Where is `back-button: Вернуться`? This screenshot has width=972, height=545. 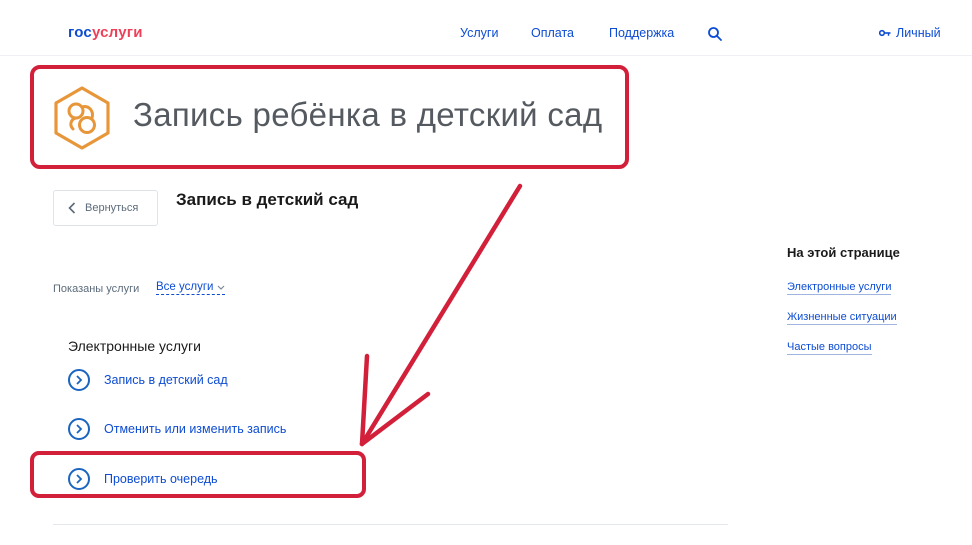 back-button: Вернуться is located at coordinates (105, 208).